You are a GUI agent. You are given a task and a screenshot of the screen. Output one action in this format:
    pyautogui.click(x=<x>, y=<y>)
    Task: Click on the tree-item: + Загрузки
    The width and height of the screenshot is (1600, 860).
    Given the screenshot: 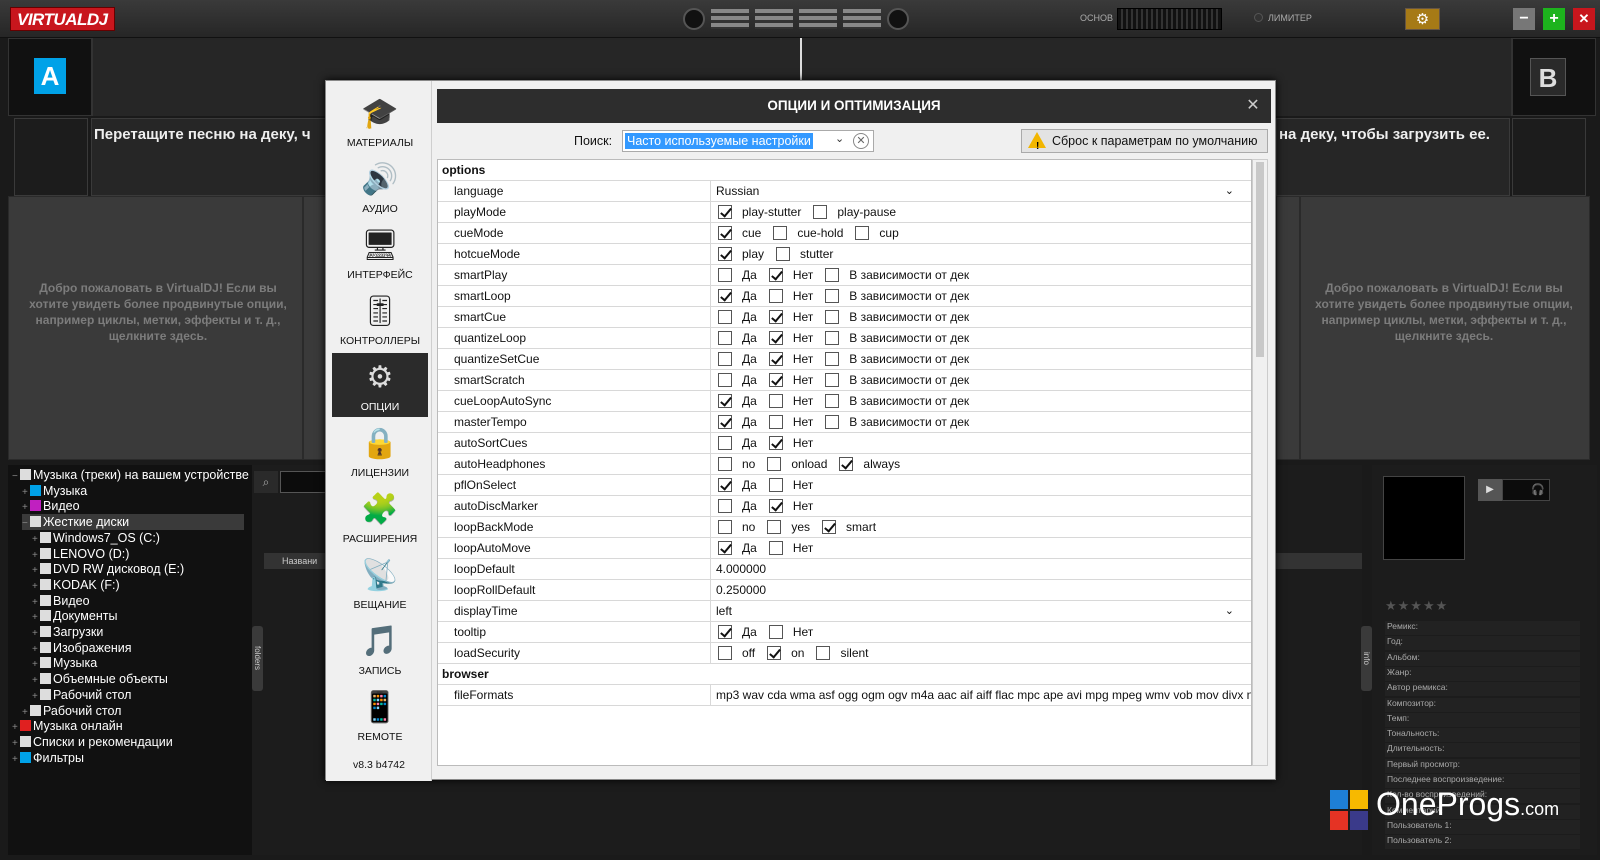 What is the action you would take?
    pyautogui.click(x=67, y=632)
    